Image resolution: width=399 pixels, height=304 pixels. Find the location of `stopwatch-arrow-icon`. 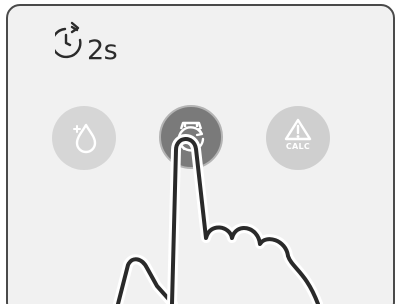

stopwatch-arrow-icon is located at coordinates (68, 40).